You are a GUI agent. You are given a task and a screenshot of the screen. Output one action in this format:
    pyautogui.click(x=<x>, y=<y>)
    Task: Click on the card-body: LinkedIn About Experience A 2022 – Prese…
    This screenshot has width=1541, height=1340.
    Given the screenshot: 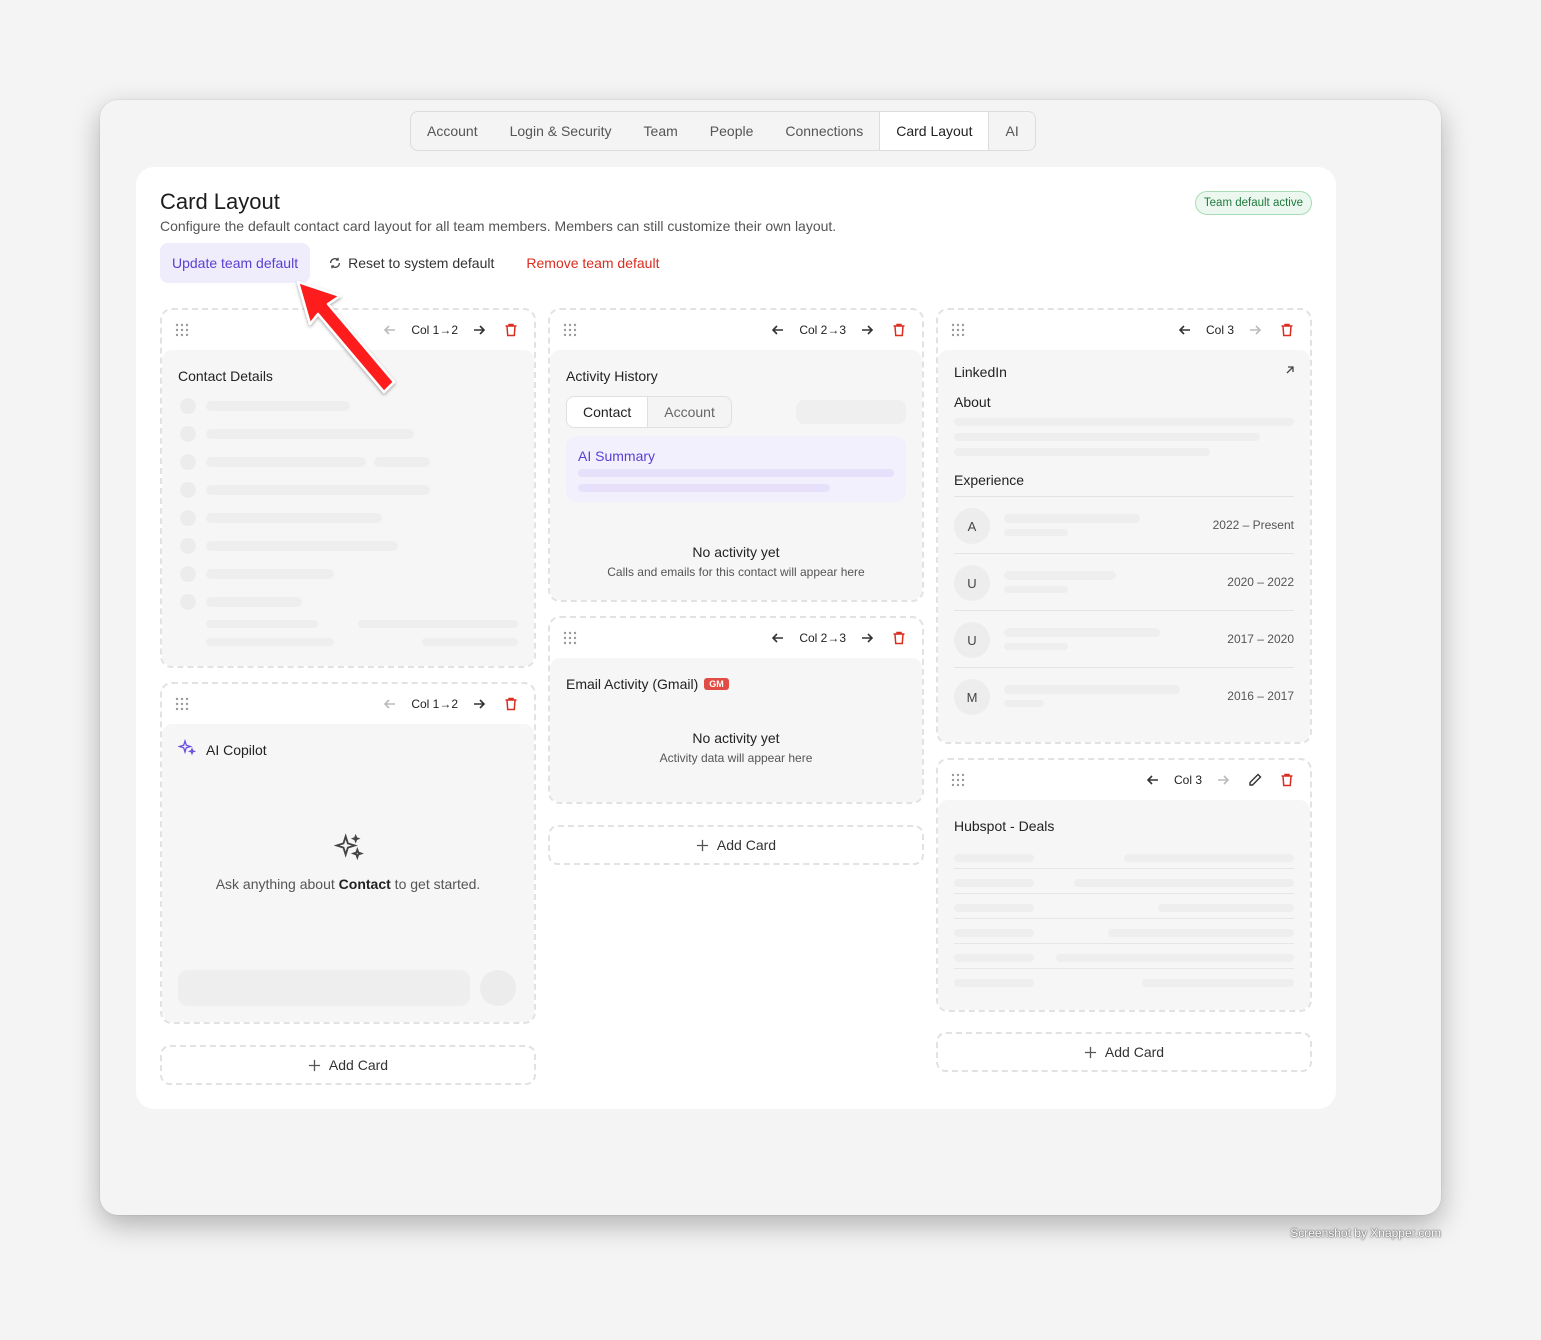 What is the action you would take?
    pyautogui.click(x=1124, y=546)
    